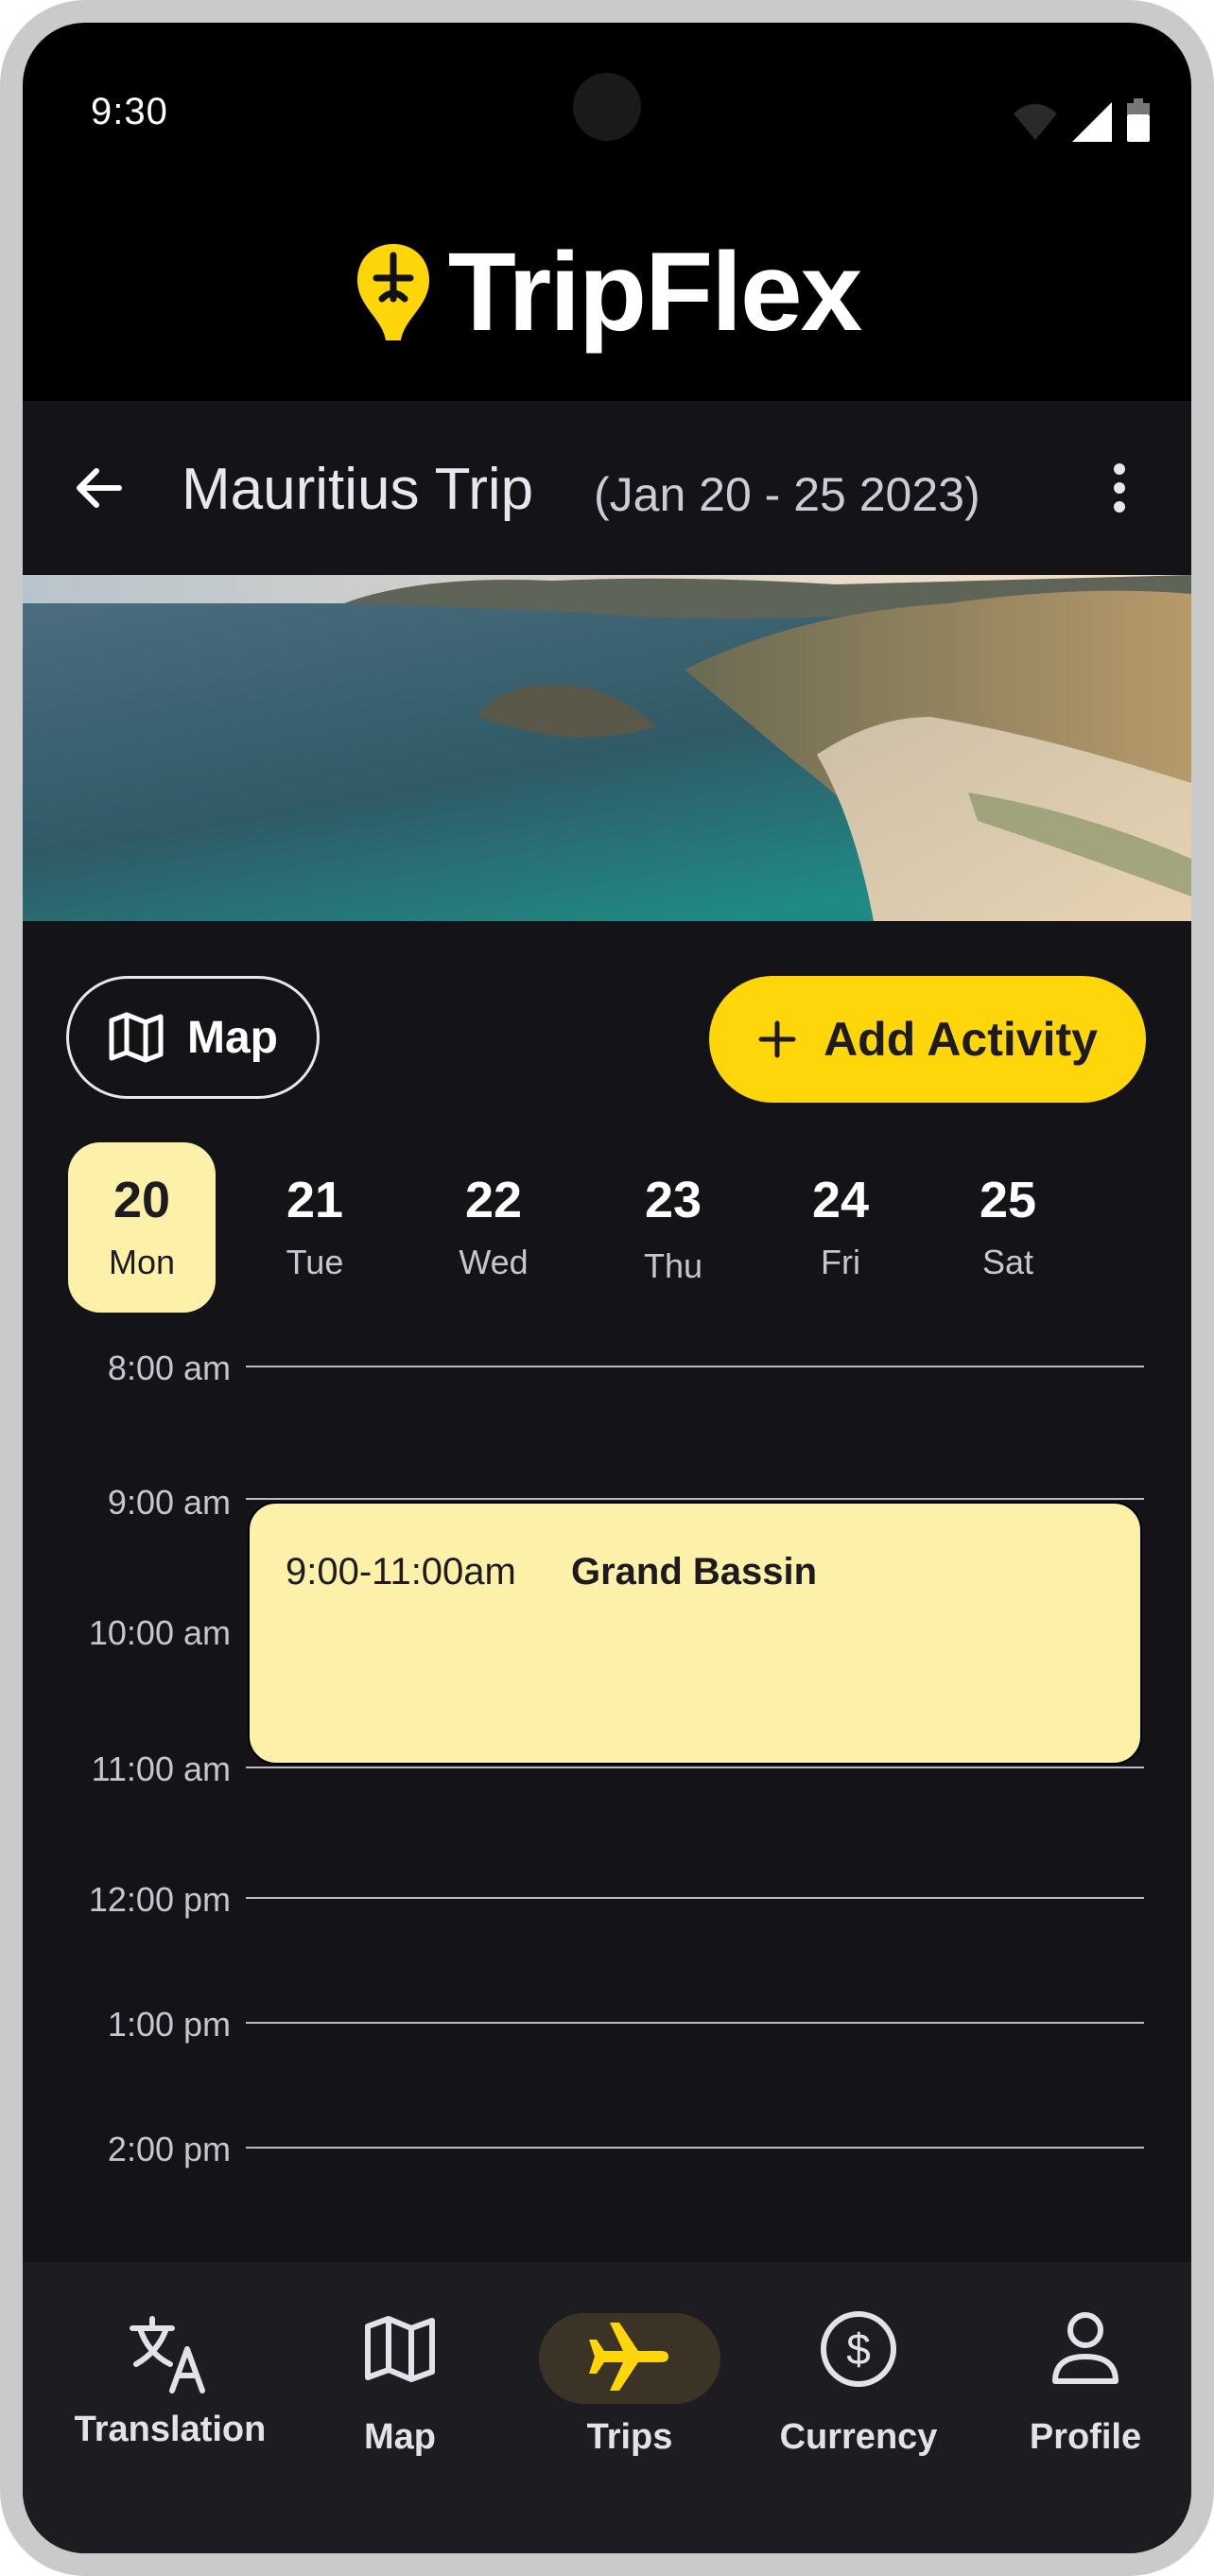  Describe the element at coordinates (673, 1265) in the screenshot. I see `day-name: Thu` at that location.